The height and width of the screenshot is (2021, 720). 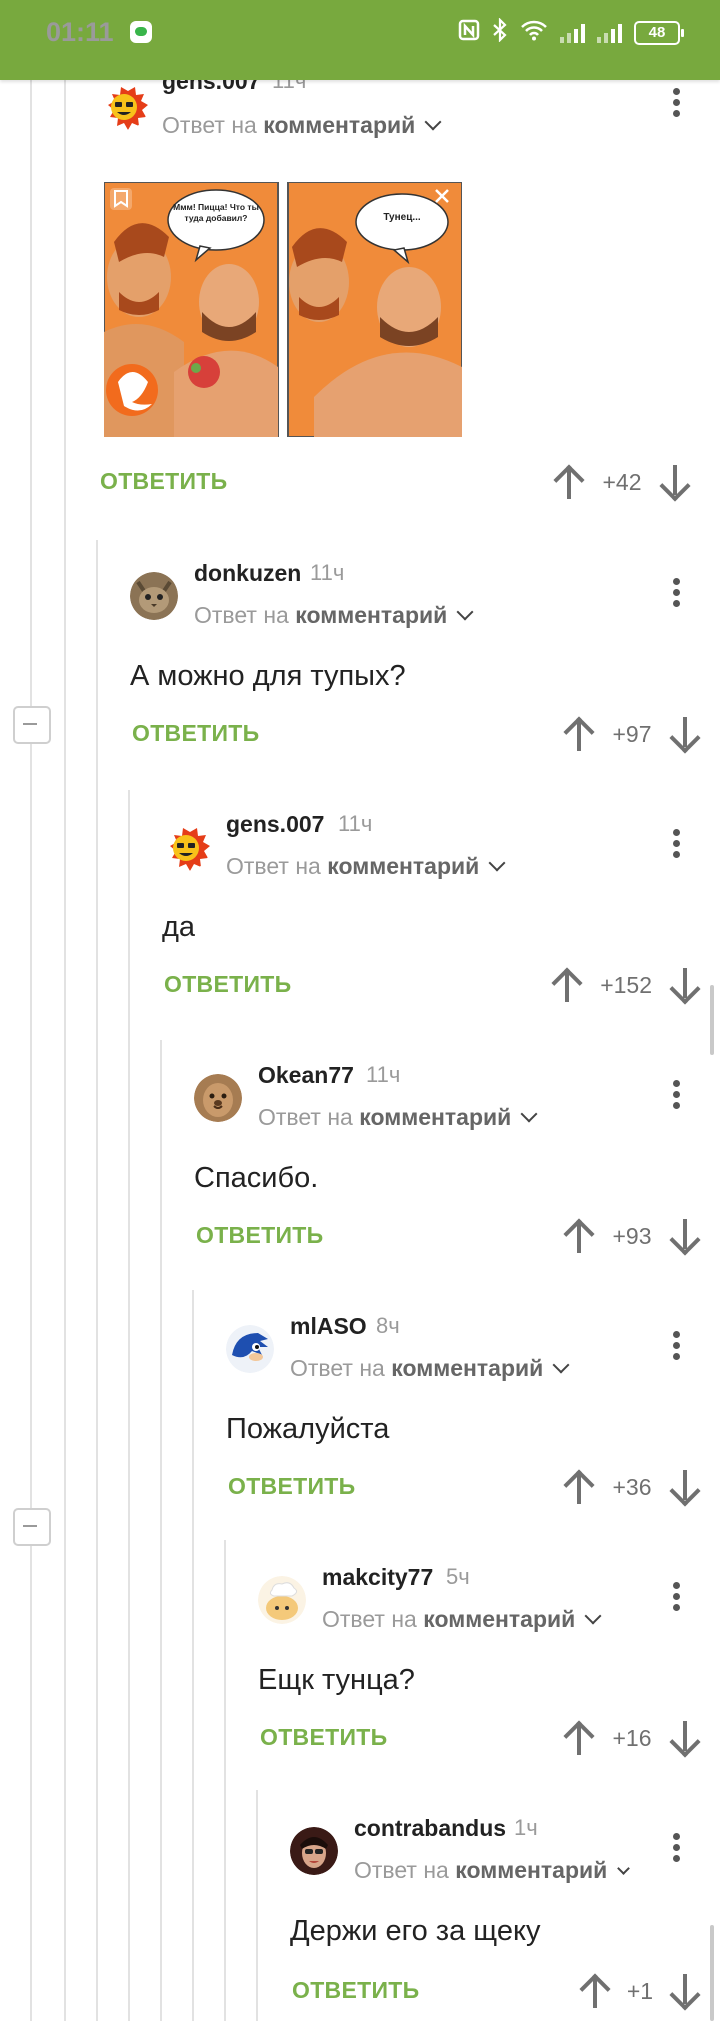 I want to click on vote-control: +1, so click(x=640, y=1991).